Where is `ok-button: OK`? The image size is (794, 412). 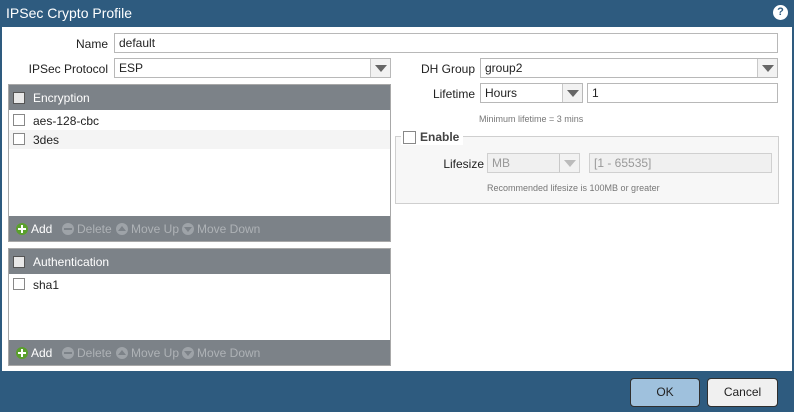 ok-button: OK is located at coordinates (665, 392).